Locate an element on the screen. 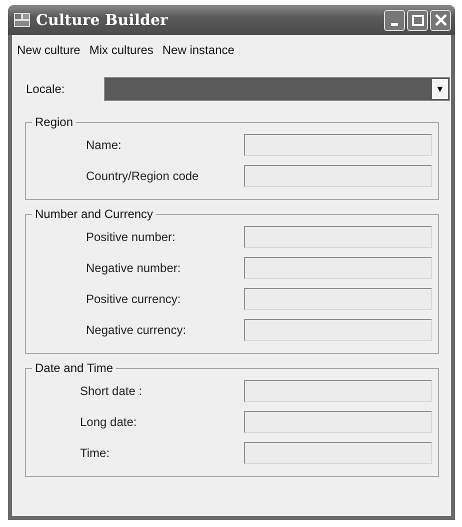 The image size is (462, 527). close-button is located at coordinates (440, 20).